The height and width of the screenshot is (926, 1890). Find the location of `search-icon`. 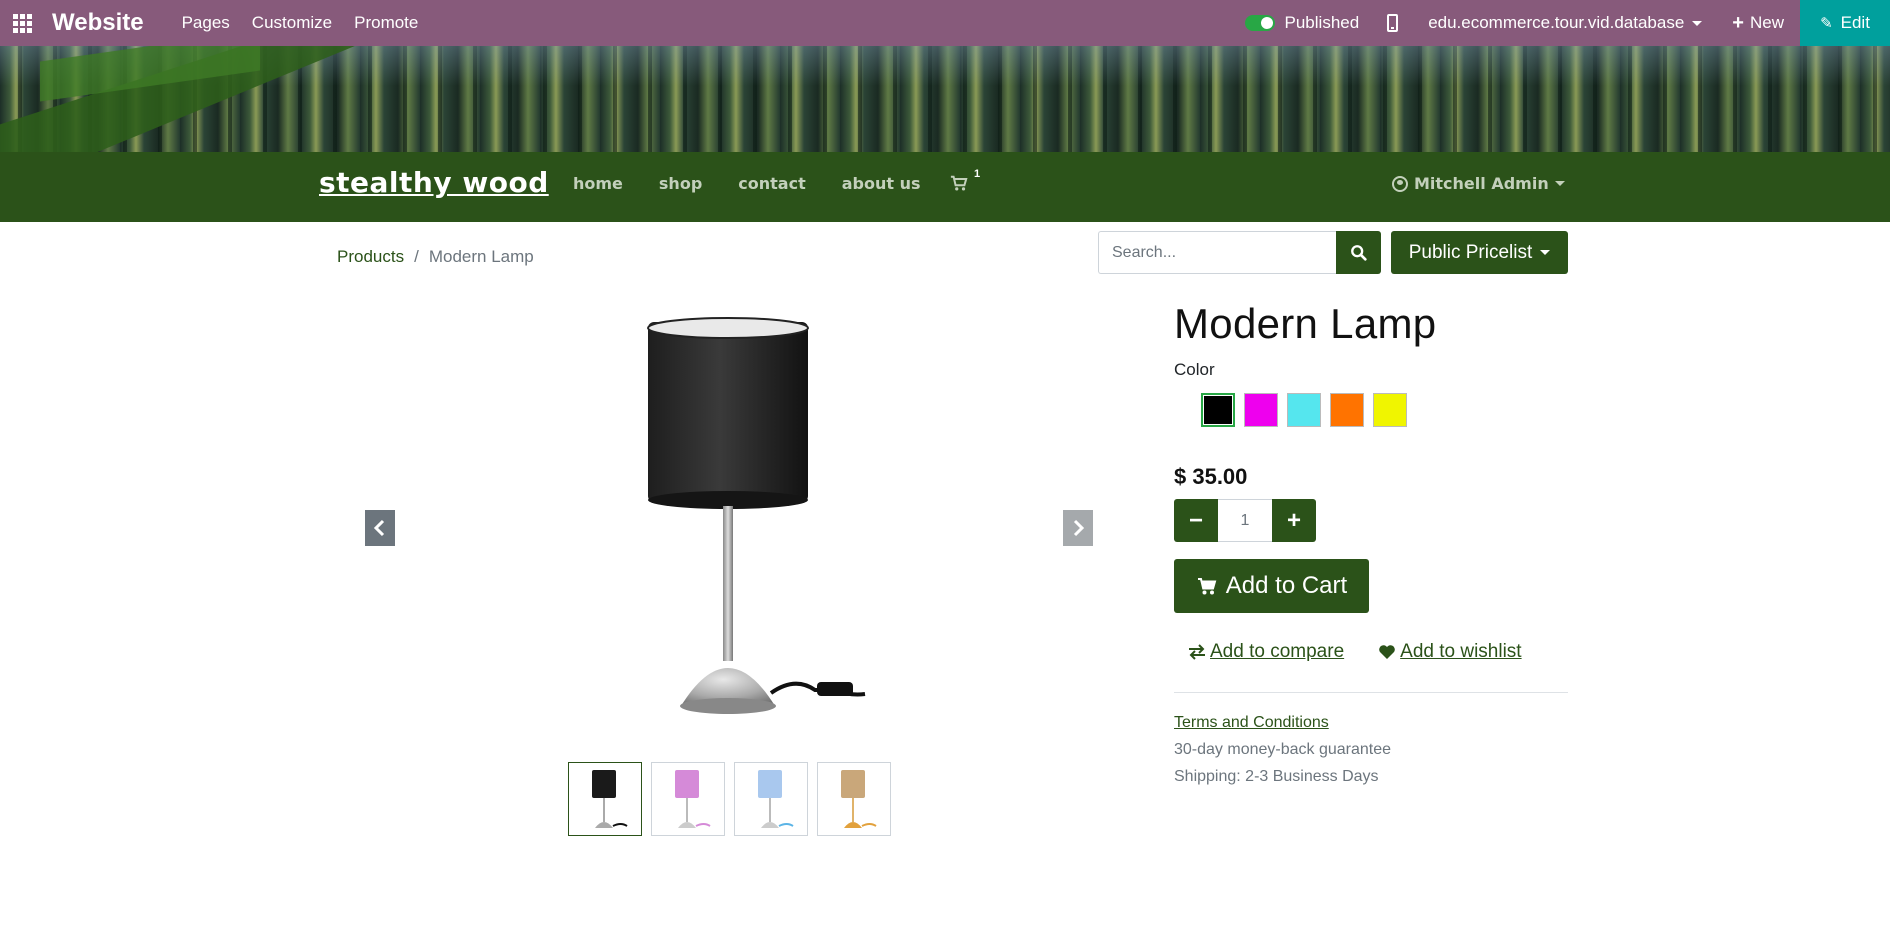

search-icon is located at coordinates (1358, 252).